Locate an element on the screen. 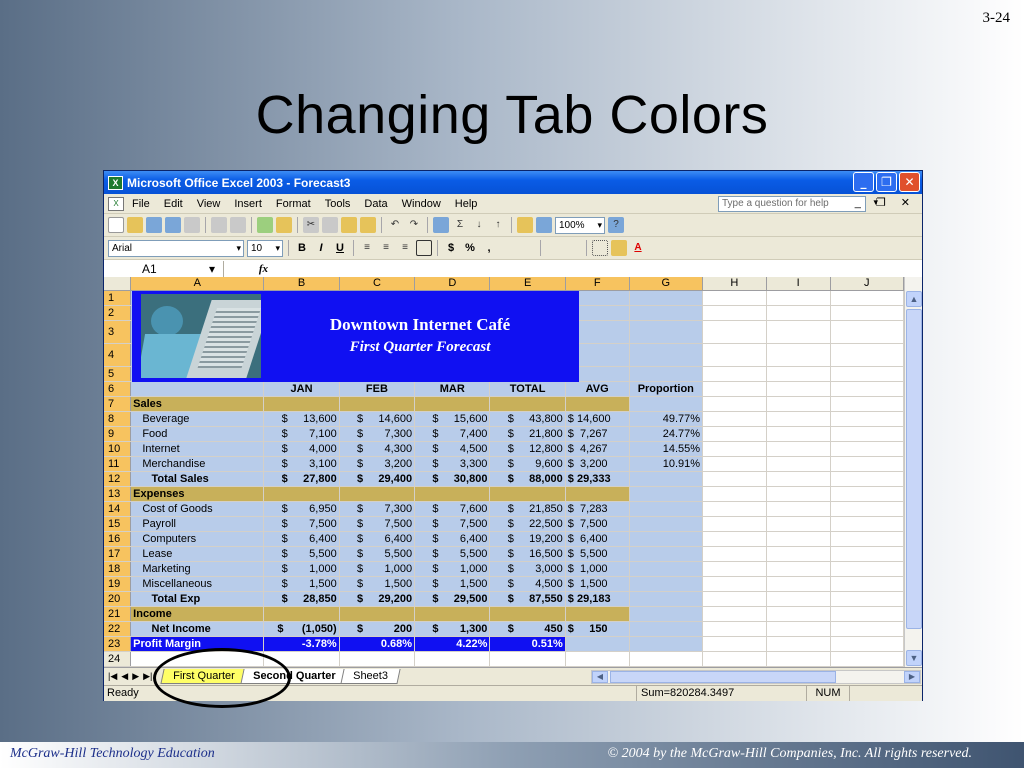  cell: Food is located at coordinates (198, 434).